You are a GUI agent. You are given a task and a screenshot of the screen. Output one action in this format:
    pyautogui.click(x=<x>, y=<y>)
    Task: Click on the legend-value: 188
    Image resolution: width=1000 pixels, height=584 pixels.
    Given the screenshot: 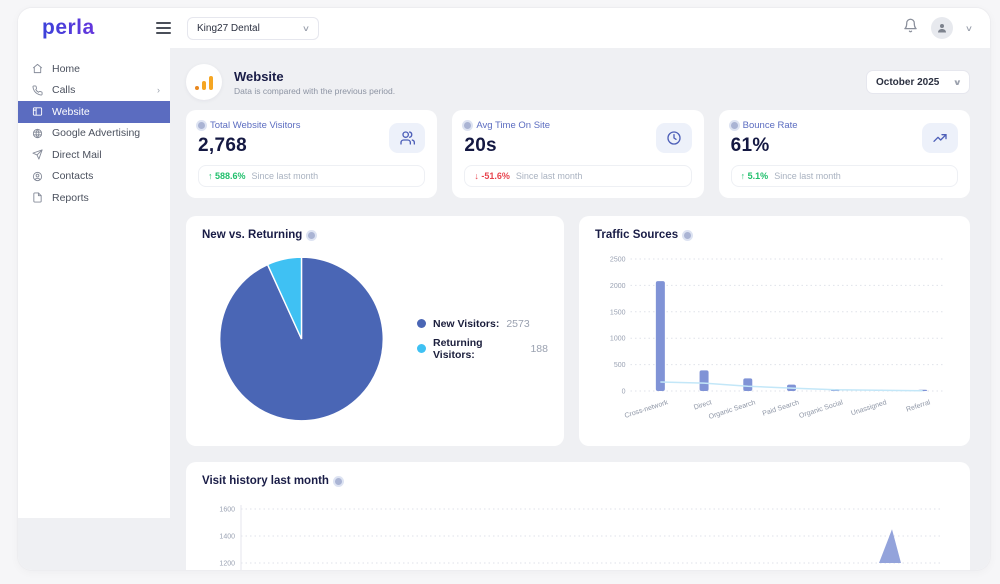 What is the action you would take?
    pyautogui.click(x=539, y=348)
    